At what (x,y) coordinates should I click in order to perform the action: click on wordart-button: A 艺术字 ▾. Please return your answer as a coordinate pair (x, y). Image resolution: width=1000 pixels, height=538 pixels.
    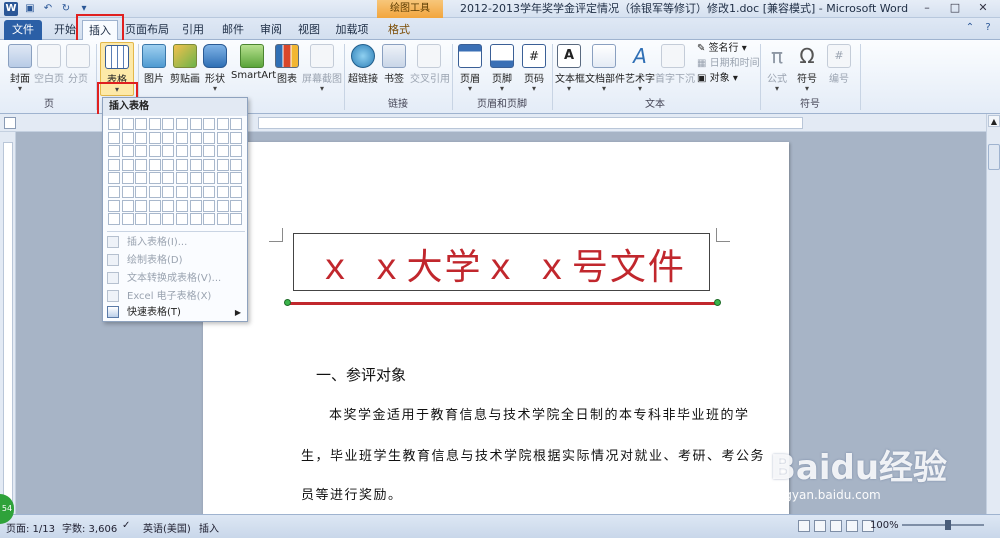
    Looking at the image, I should click on (640, 68).